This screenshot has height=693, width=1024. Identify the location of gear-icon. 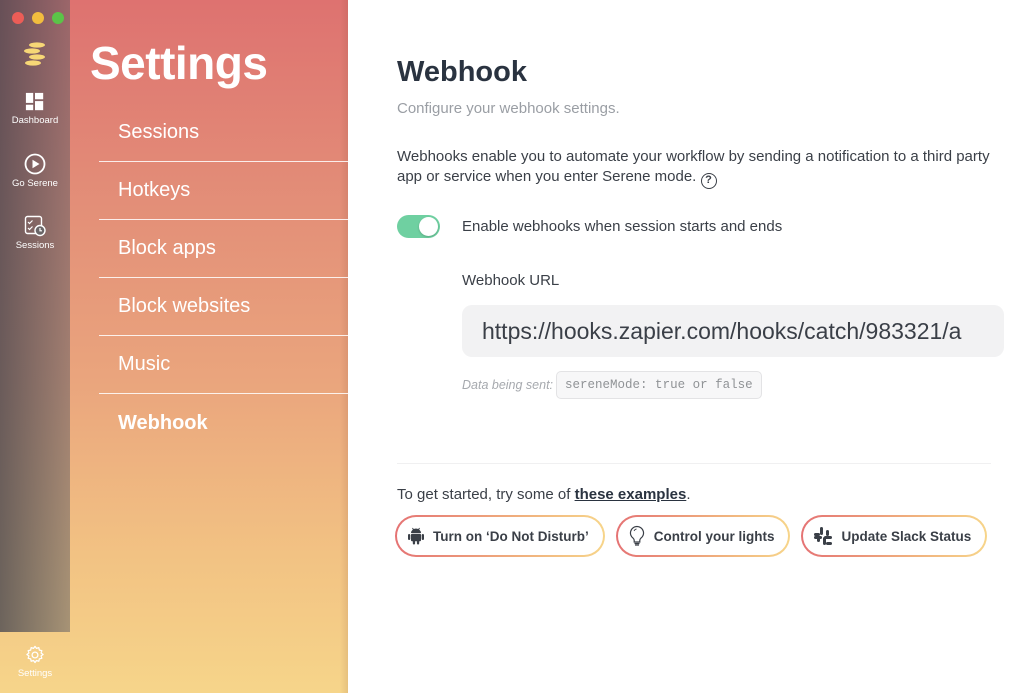
(35, 654).